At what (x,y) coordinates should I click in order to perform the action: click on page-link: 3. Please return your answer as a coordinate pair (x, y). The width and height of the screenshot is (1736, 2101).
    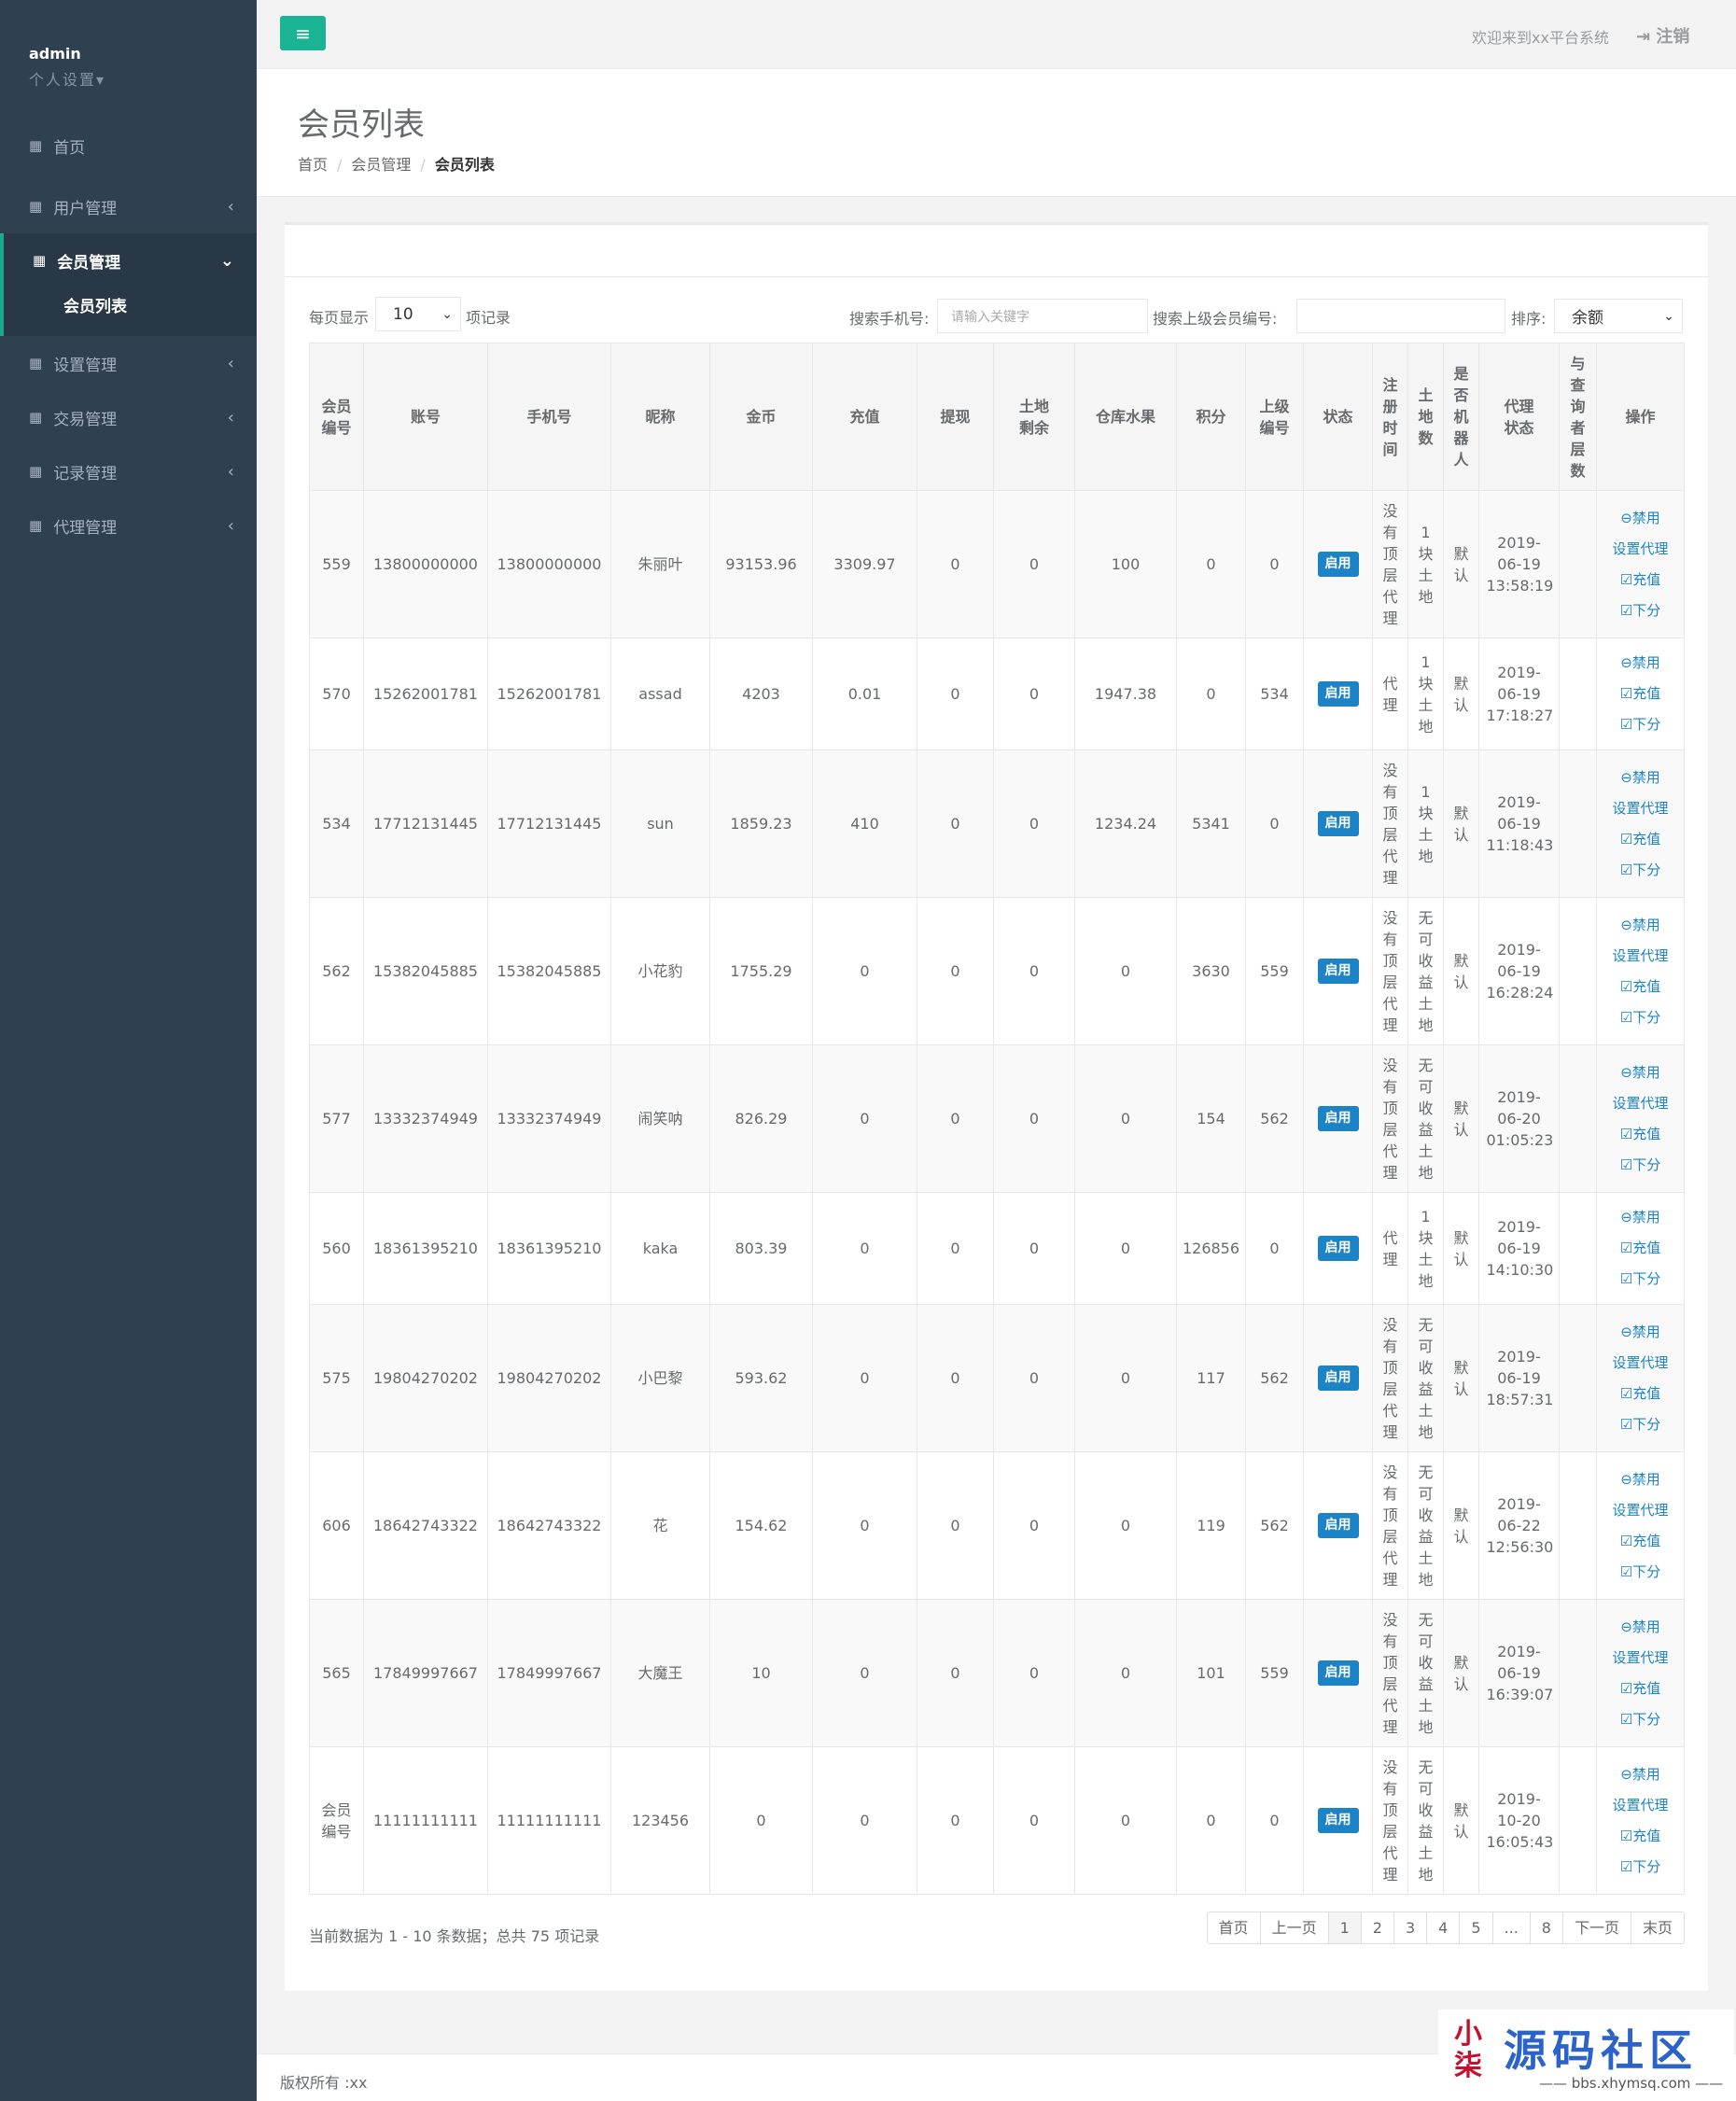
    Looking at the image, I should click on (1409, 1927).